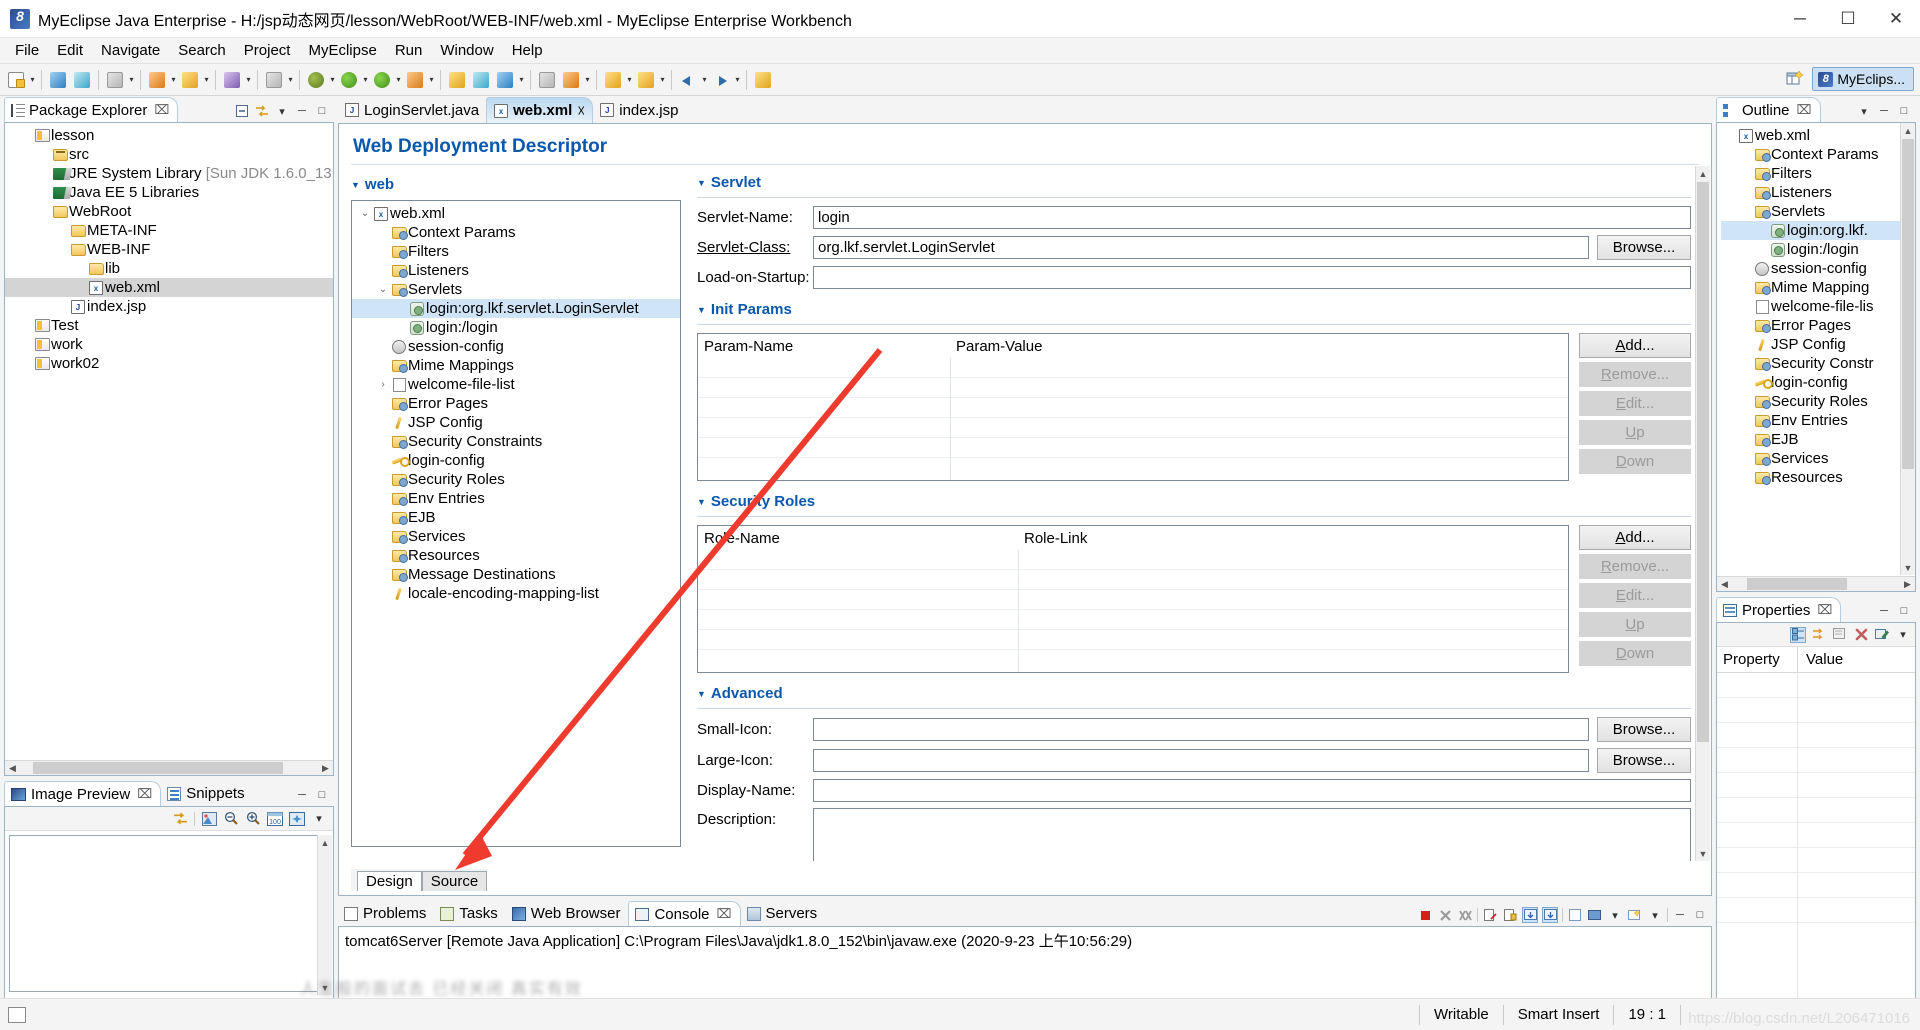 Image resolution: width=1920 pixels, height=1030 pixels. I want to click on outline-hscrollbar: ◀ ▶, so click(1816, 583).